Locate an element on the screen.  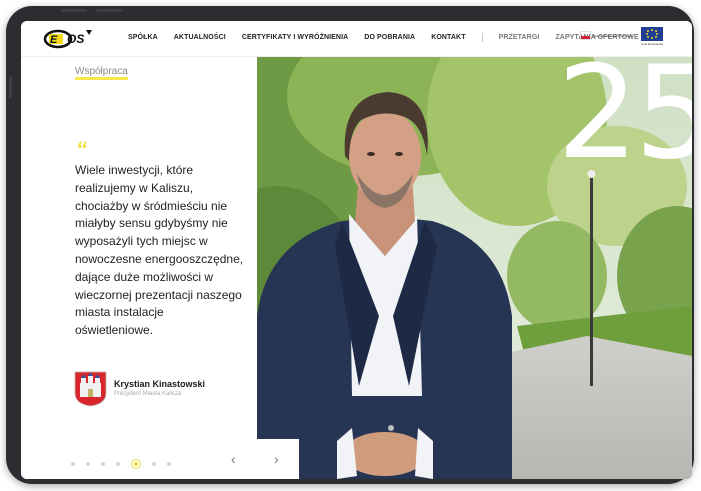
nav-item-przetargi: PRZETARGI is located at coordinates (519, 37).